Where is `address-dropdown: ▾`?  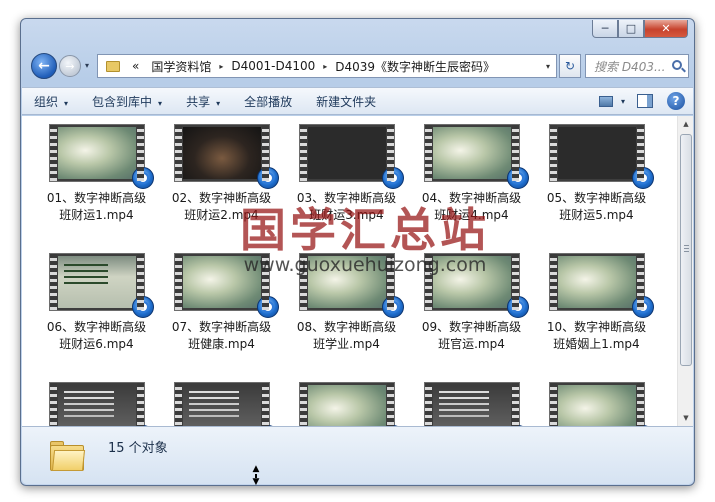
address-dropdown: ▾ is located at coordinates (548, 66).